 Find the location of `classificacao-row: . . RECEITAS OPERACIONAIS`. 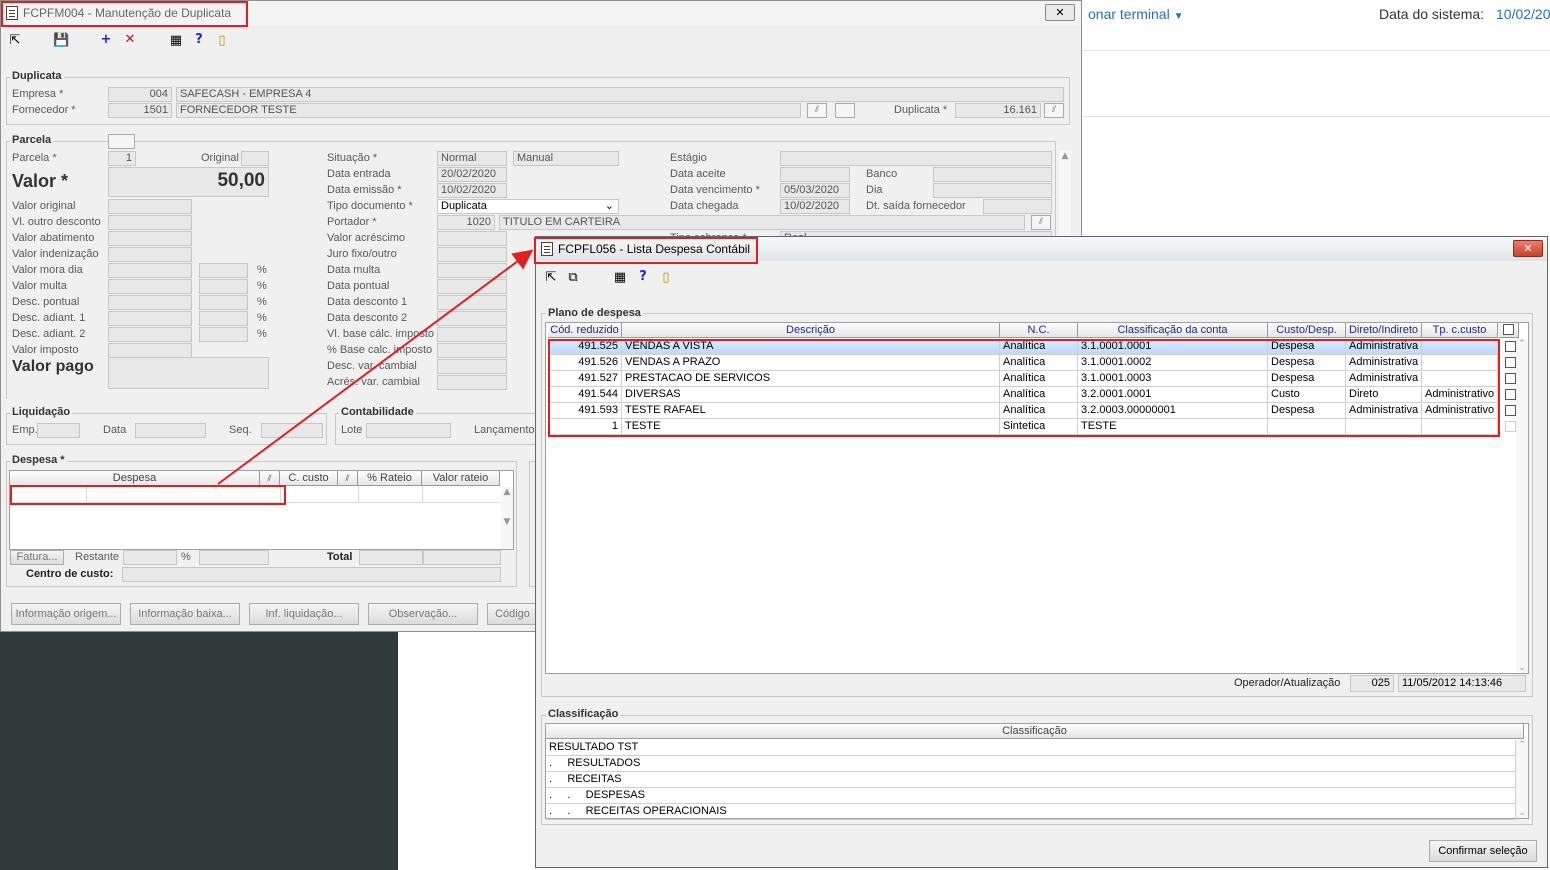

classificacao-row: . . RECEITAS OPERACIONAIS is located at coordinates (1031, 812).